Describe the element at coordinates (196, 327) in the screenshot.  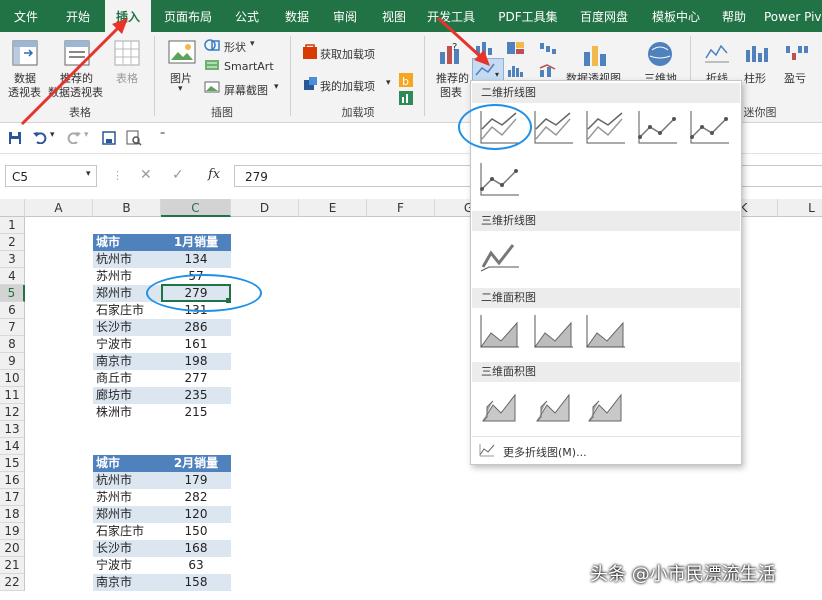
I see `table-cell-value: 286` at that location.